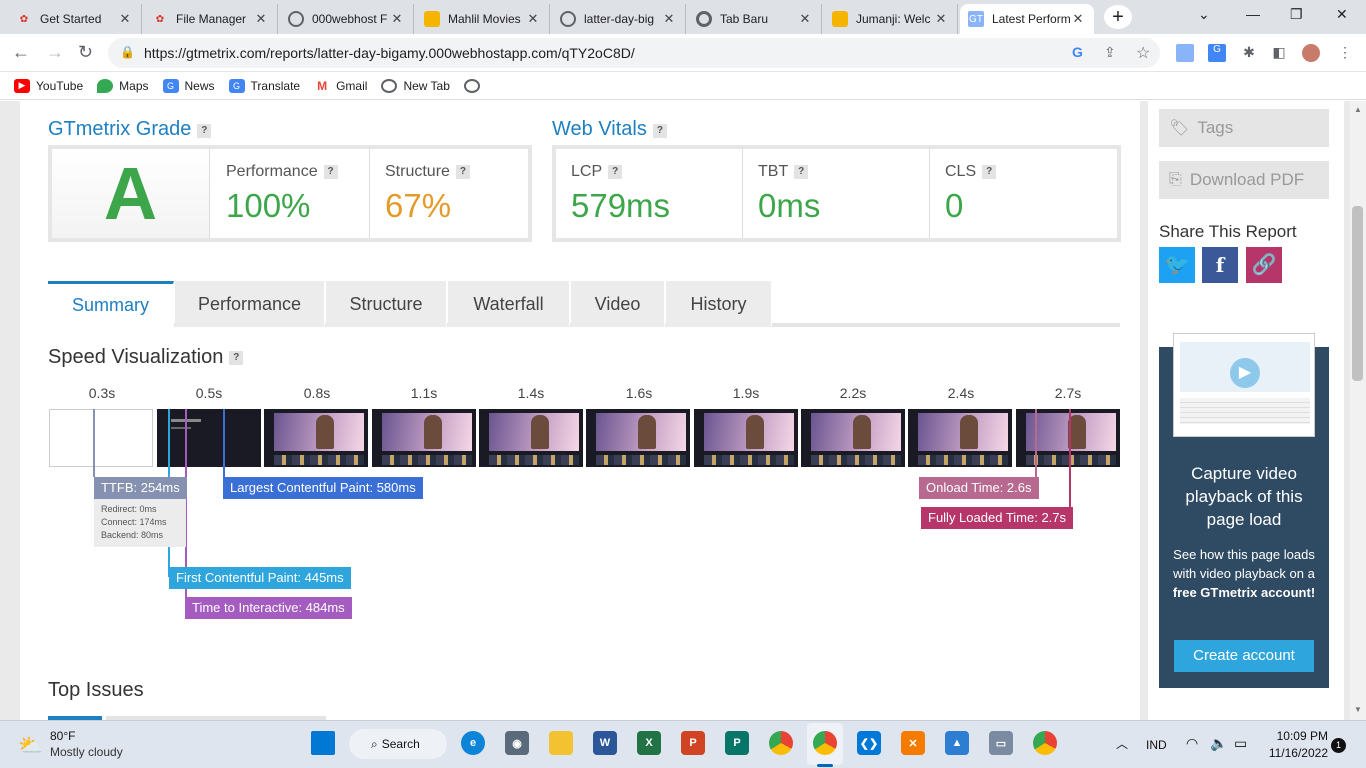  Describe the element at coordinates (781, 743) in the screenshot. I see `chrome-icon` at that location.